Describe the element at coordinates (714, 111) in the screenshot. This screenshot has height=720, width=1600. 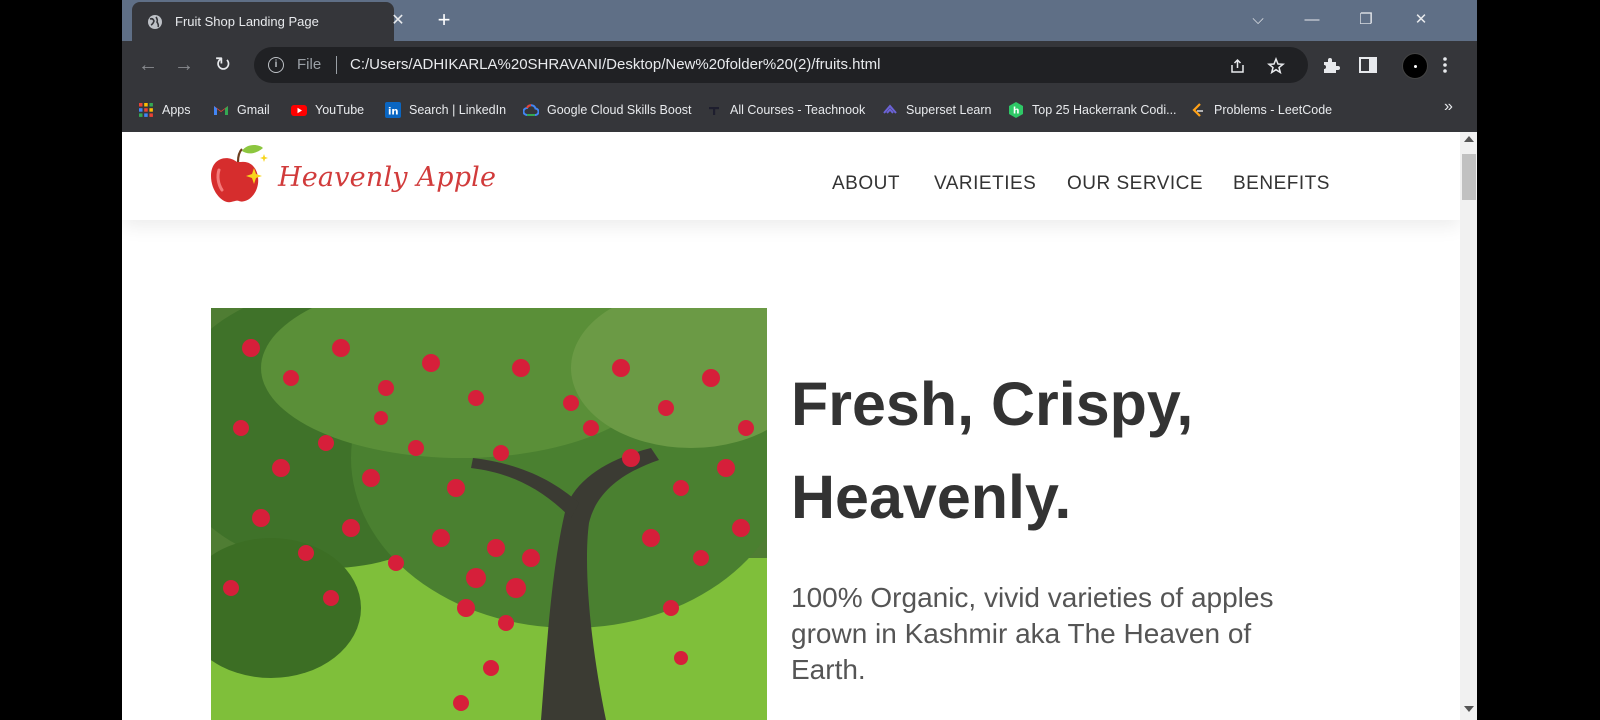
I see `teachnook-icon` at that location.